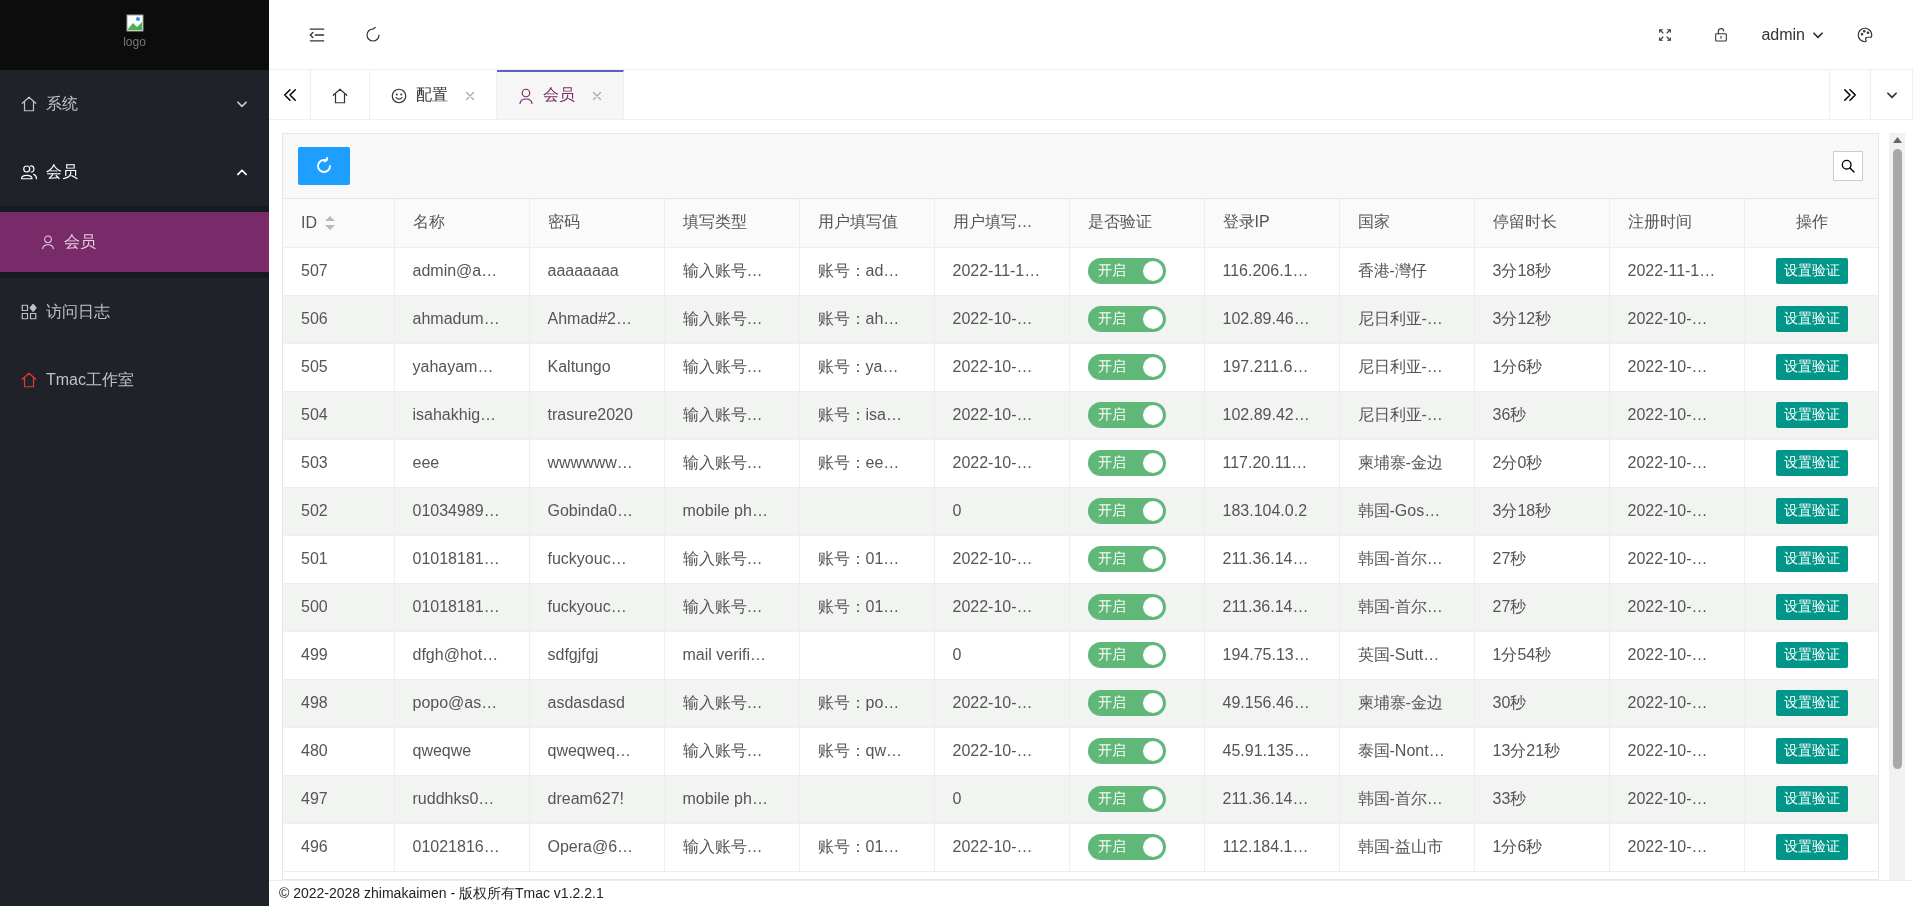  What do you see at coordinates (596, 367) in the screenshot?
I see `table-cell: Kaltungo` at bounding box center [596, 367].